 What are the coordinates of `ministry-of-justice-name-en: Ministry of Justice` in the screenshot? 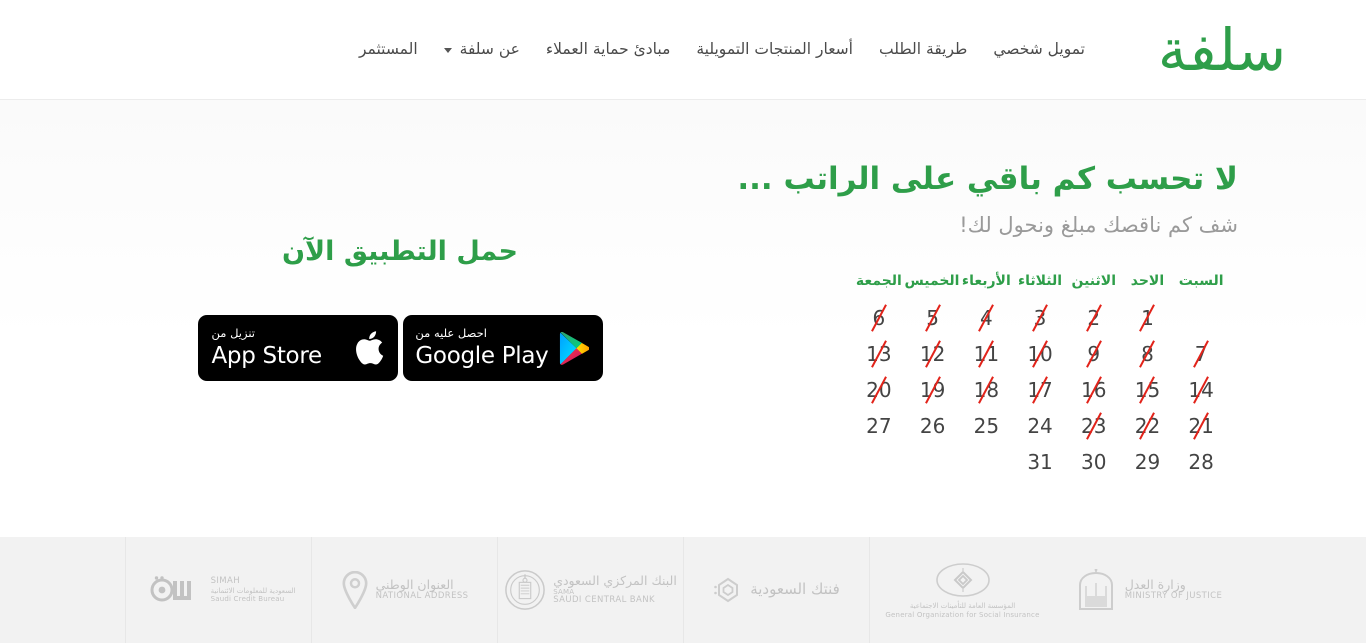 It's located at (1173, 596).